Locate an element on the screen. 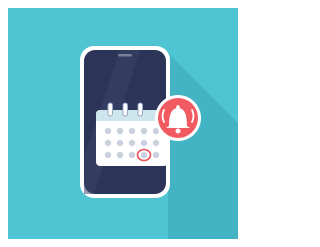 This screenshot has width=320, height=247. marked-day-dot is located at coordinates (144, 155).